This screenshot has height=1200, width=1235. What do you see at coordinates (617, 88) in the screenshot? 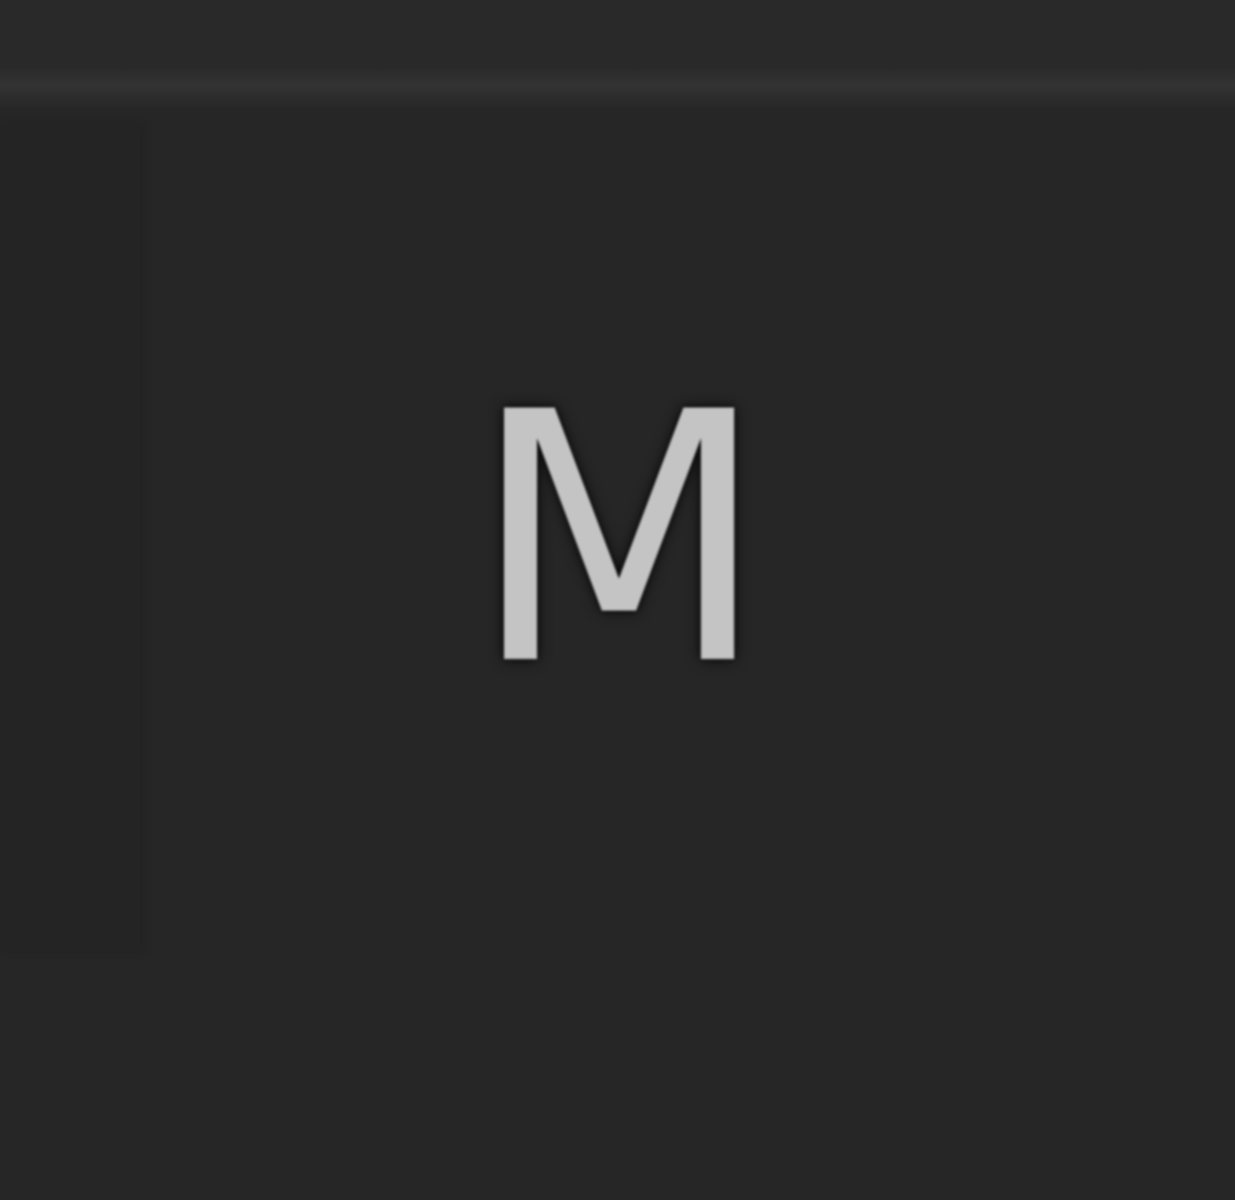
I see `toolbar-divider` at bounding box center [617, 88].